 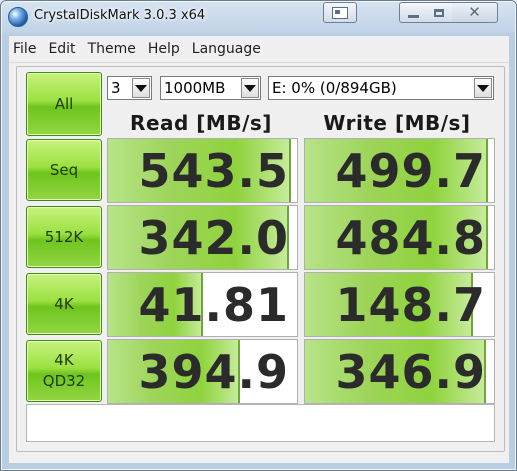 I want to click on test-count-select: 3, so click(x=129, y=88).